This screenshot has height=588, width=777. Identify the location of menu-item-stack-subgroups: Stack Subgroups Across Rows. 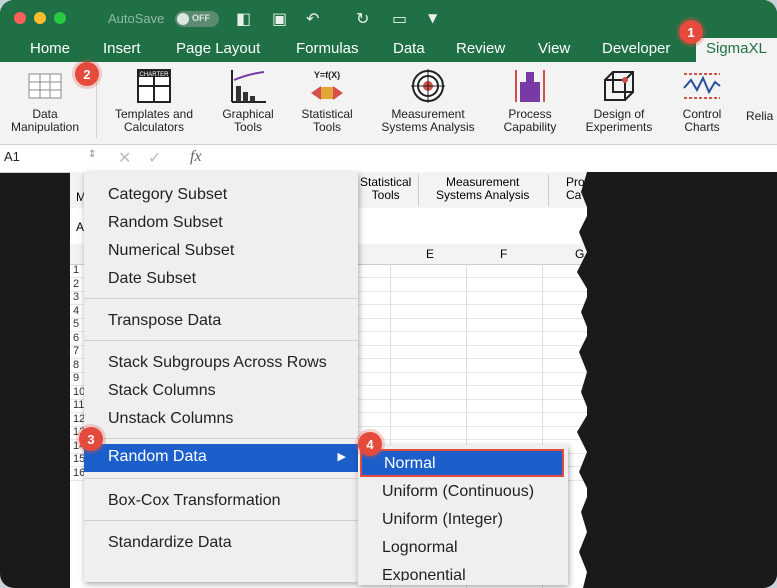
(217, 363).